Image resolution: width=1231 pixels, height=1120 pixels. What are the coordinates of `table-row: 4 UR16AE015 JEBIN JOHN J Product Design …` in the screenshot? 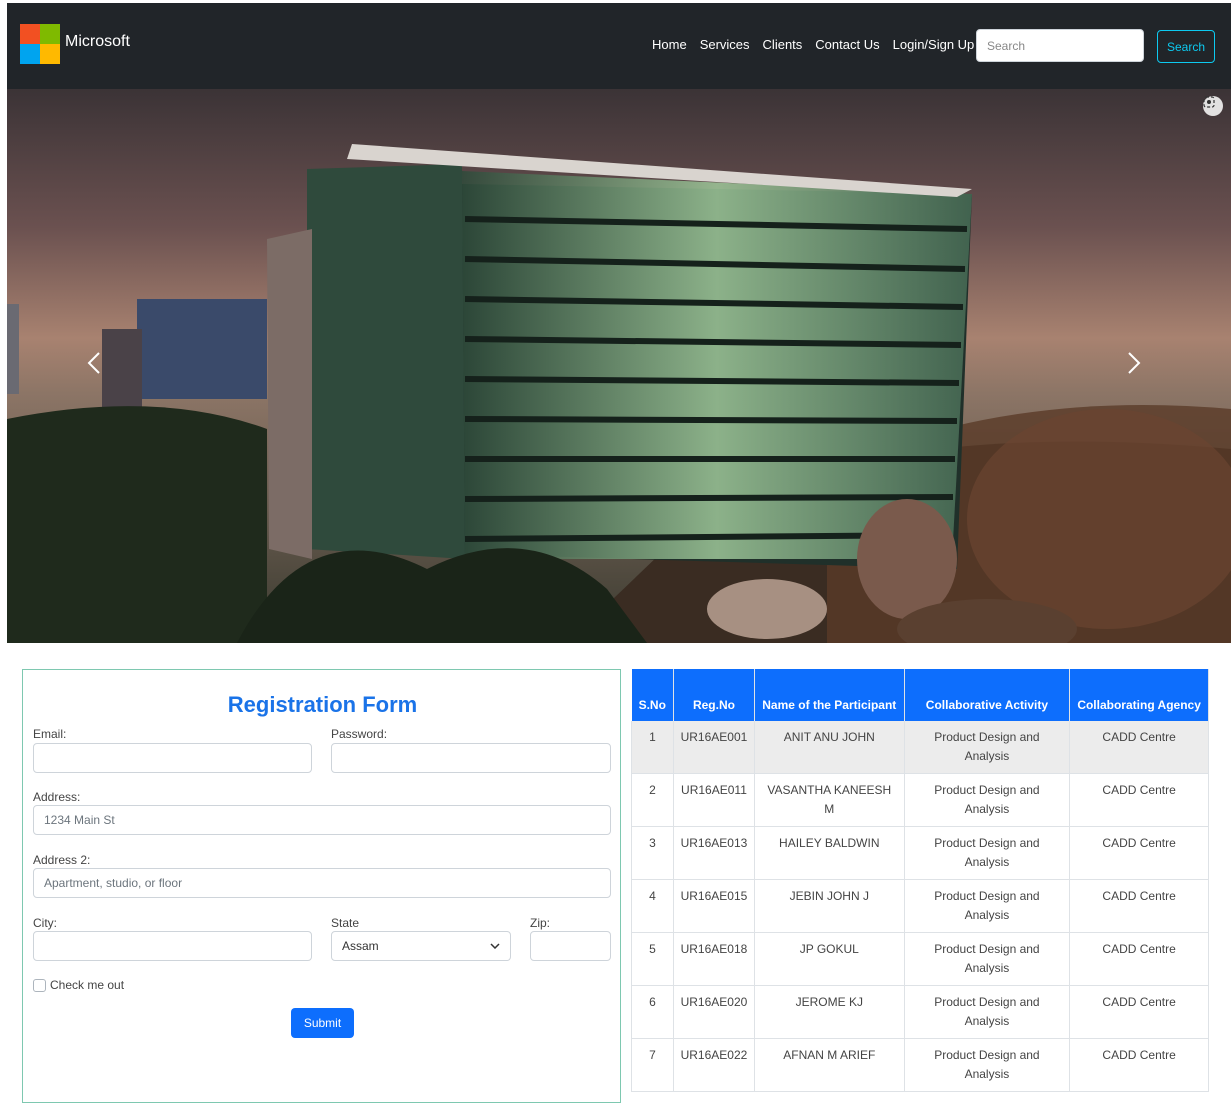 It's located at (920, 906).